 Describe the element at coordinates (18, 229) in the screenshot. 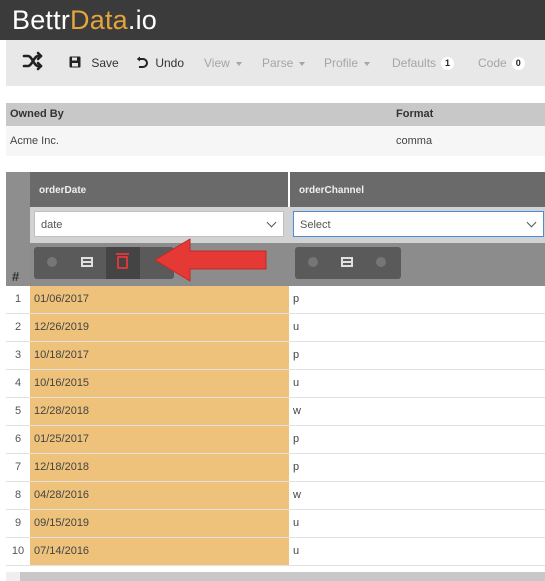

I see `row-number-header: #` at that location.